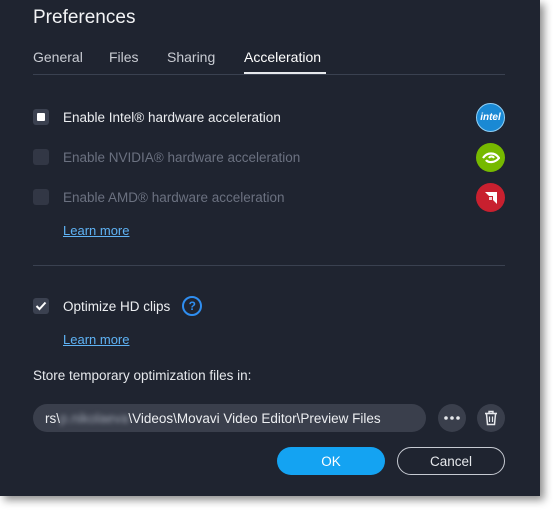 This screenshot has width=553, height=510. Describe the element at coordinates (282, 57) in the screenshot. I see `tab-acceleration: Acceleration` at that location.